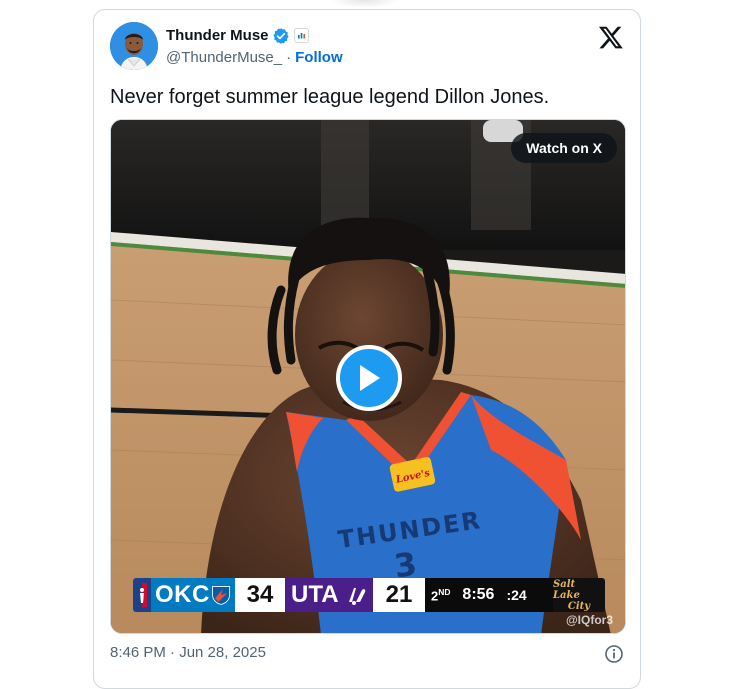  Describe the element at coordinates (142, 595) in the screenshot. I see `nba-logo-icon` at that location.